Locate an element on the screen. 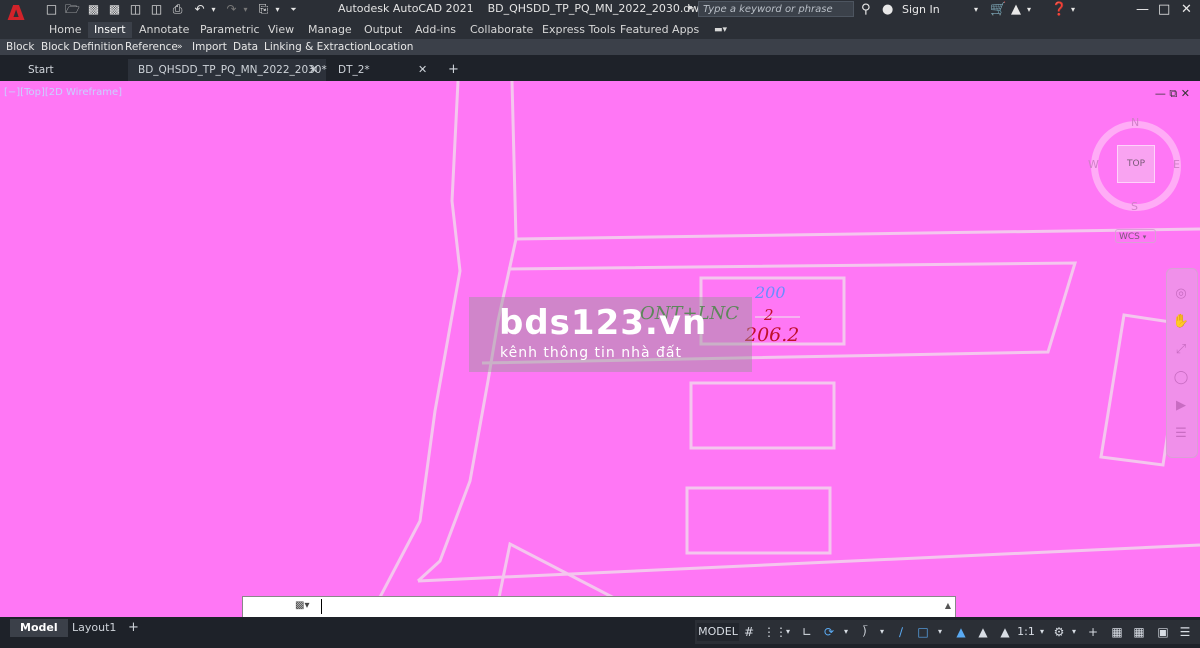  tab-view: View is located at coordinates (281, 30).